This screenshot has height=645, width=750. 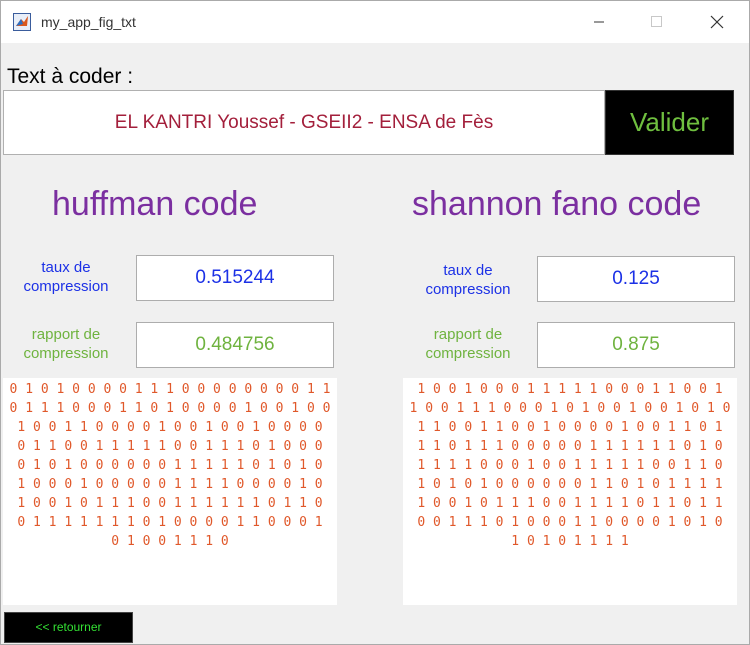 I want to click on minimize-icon, so click(x=599, y=22).